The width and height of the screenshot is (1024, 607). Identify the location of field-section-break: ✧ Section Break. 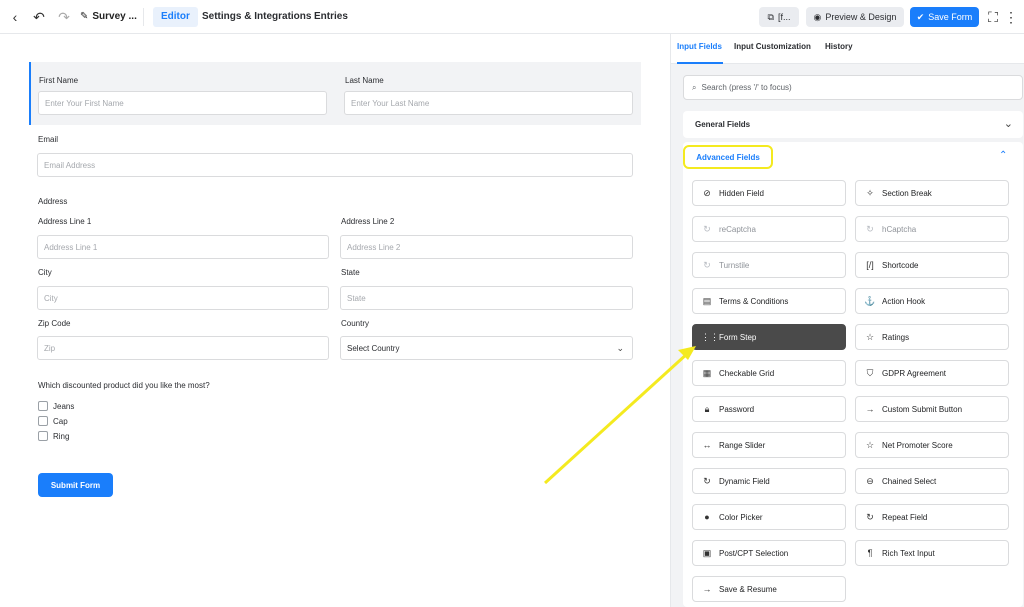
(932, 193).